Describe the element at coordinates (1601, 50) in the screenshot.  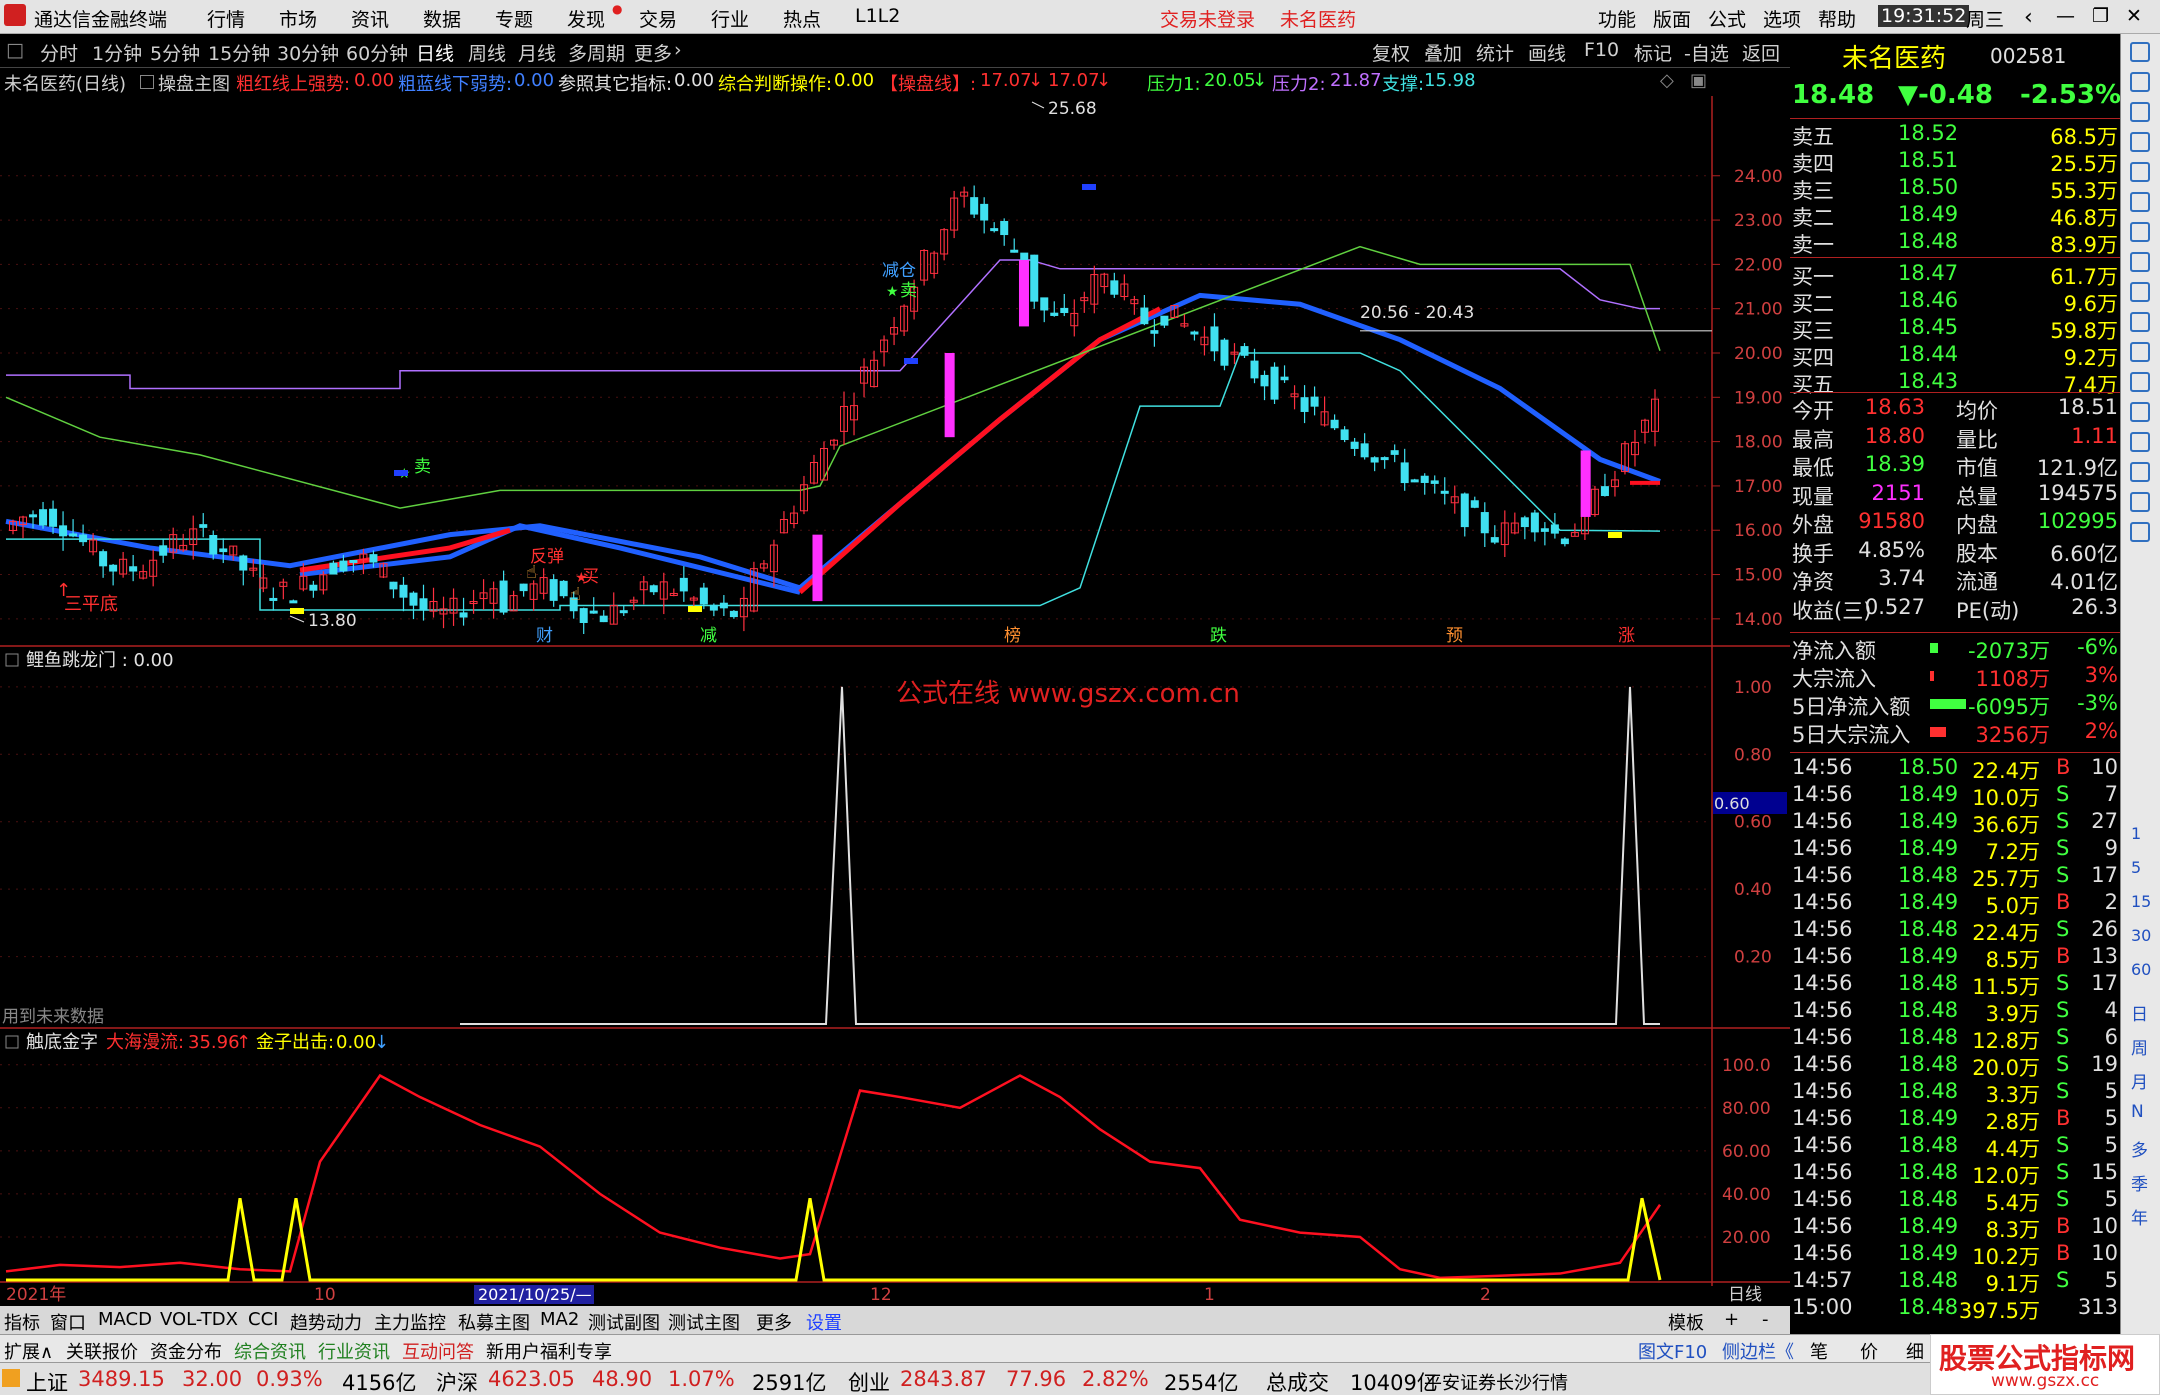
I see `tool-button: F10` at that location.